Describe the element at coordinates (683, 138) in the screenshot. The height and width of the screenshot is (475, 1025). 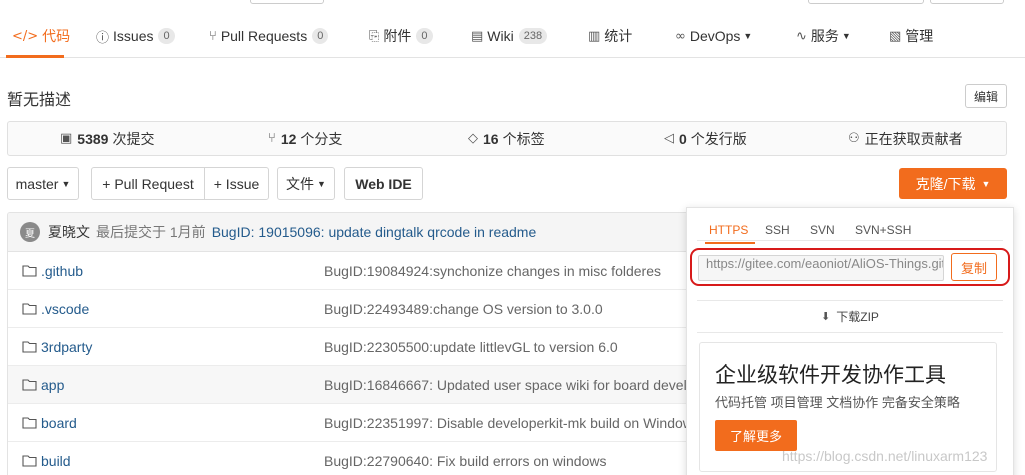
I see `releases-count: 0` at that location.